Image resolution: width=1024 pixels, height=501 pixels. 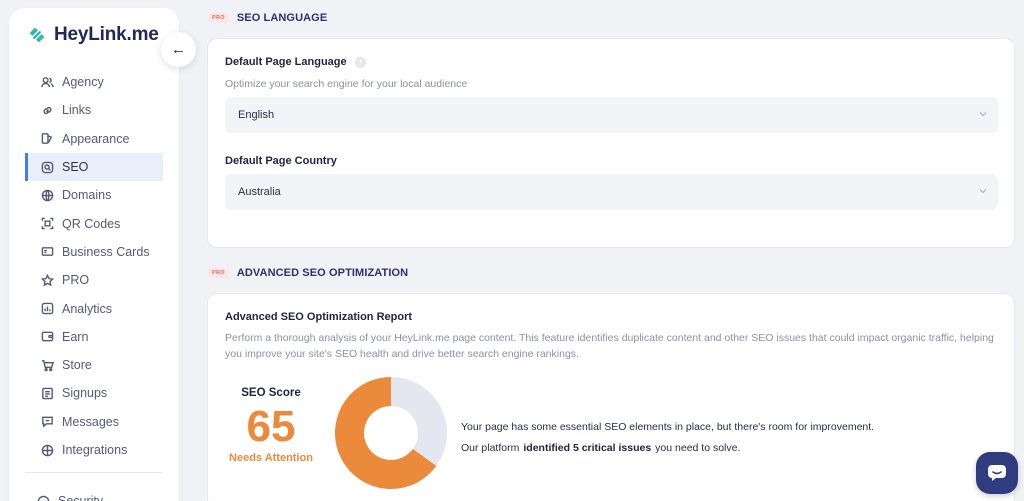 I want to click on sidebar-item-agency: Agency, so click(x=94, y=82).